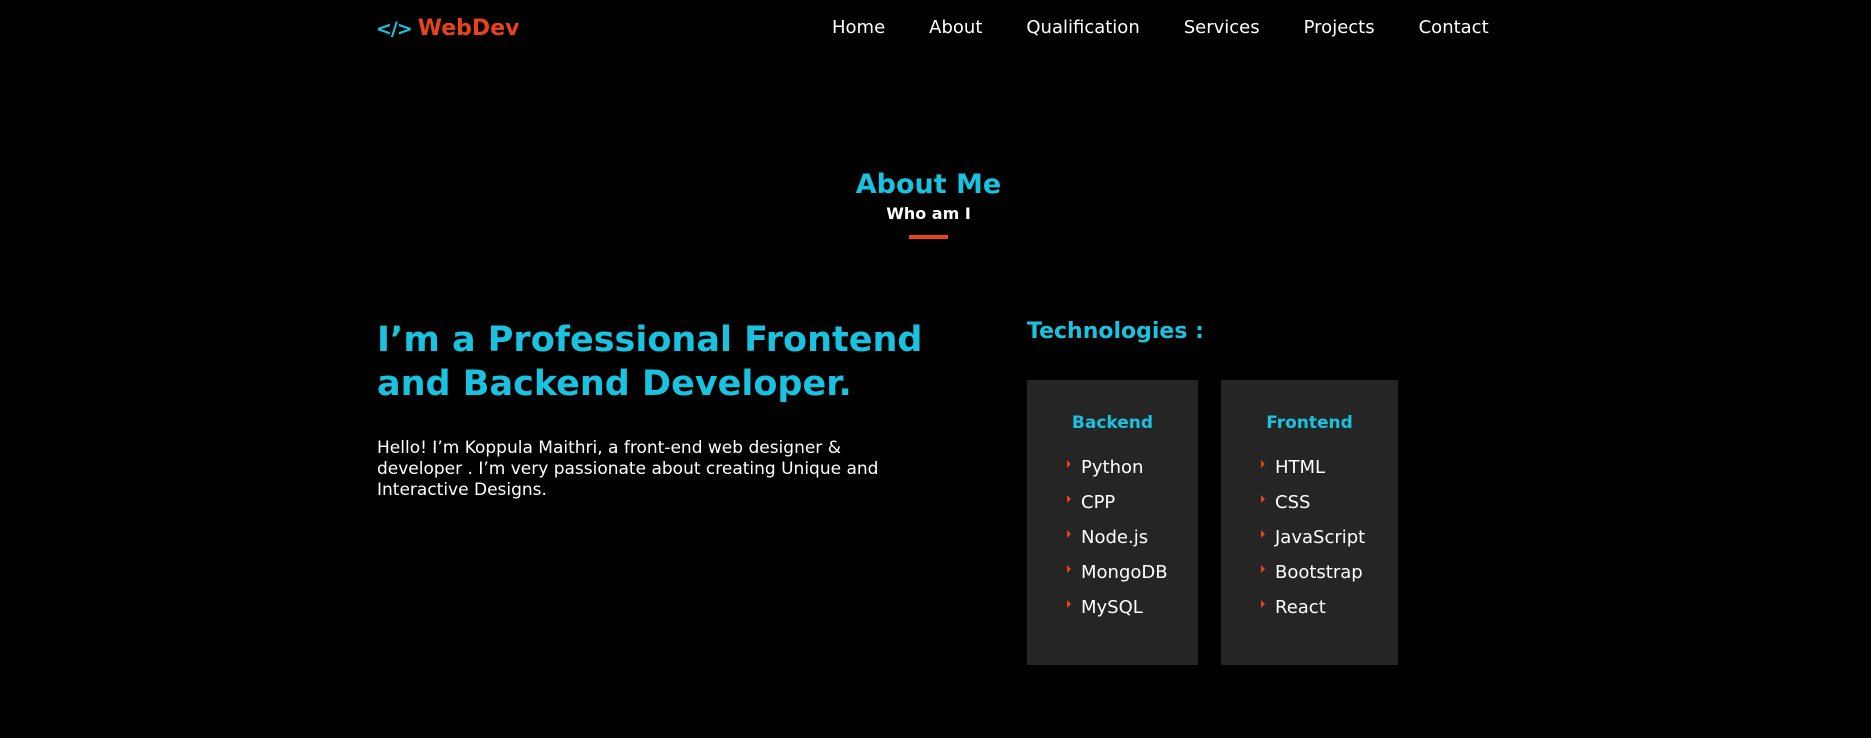  What do you see at coordinates (1300, 467) in the screenshot?
I see `list-item-label: HTML` at bounding box center [1300, 467].